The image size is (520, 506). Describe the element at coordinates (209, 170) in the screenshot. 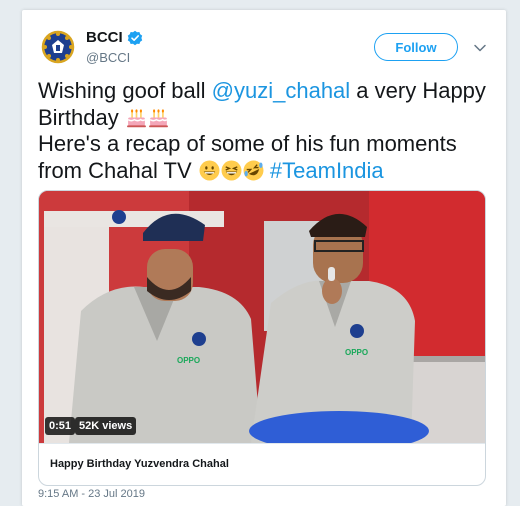

I see `grinning-face-icon` at that location.